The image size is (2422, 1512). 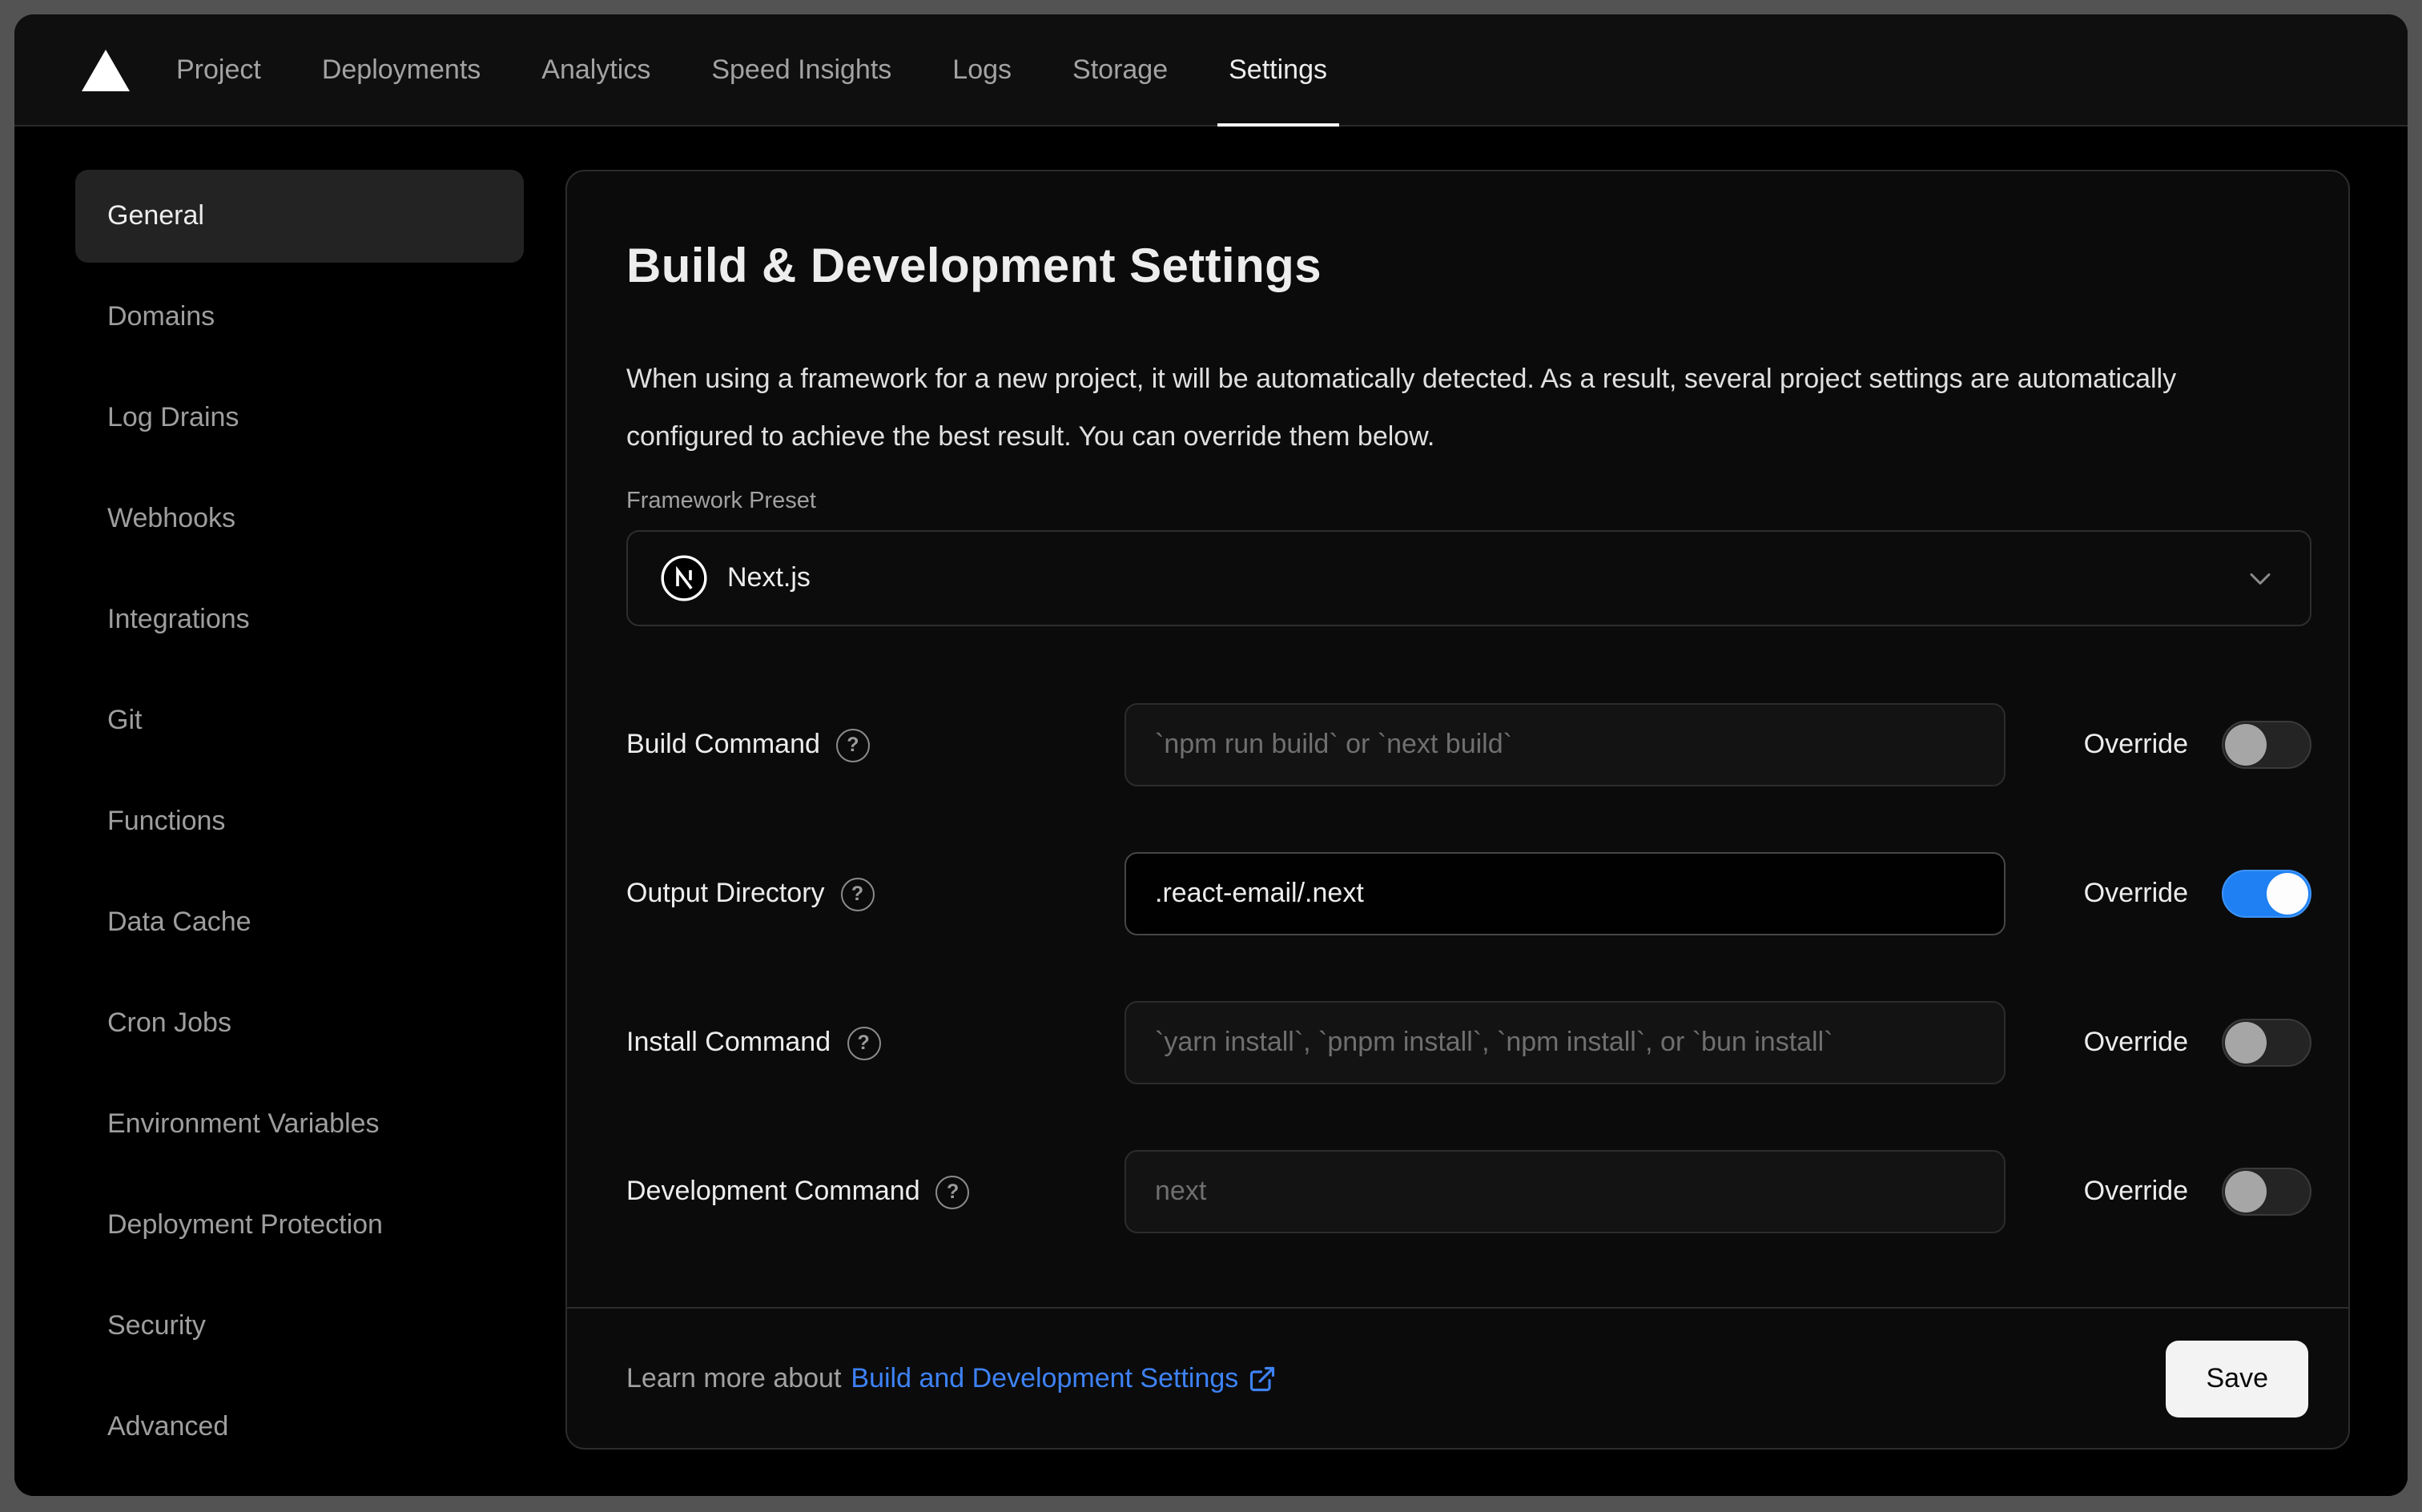 I want to click on build-command-label-group: Build Command ?, so click(x=875, y=745).